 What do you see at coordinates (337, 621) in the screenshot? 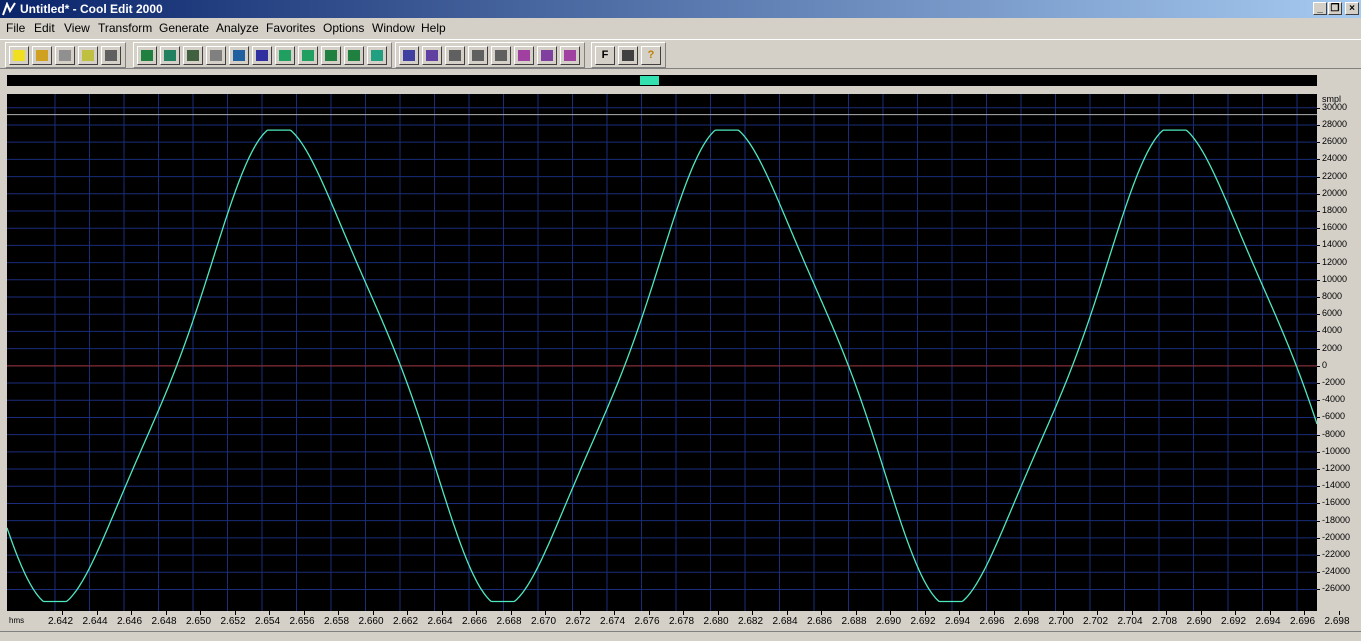
I see `time-label: 2.658` at bounding box center [337, 621].